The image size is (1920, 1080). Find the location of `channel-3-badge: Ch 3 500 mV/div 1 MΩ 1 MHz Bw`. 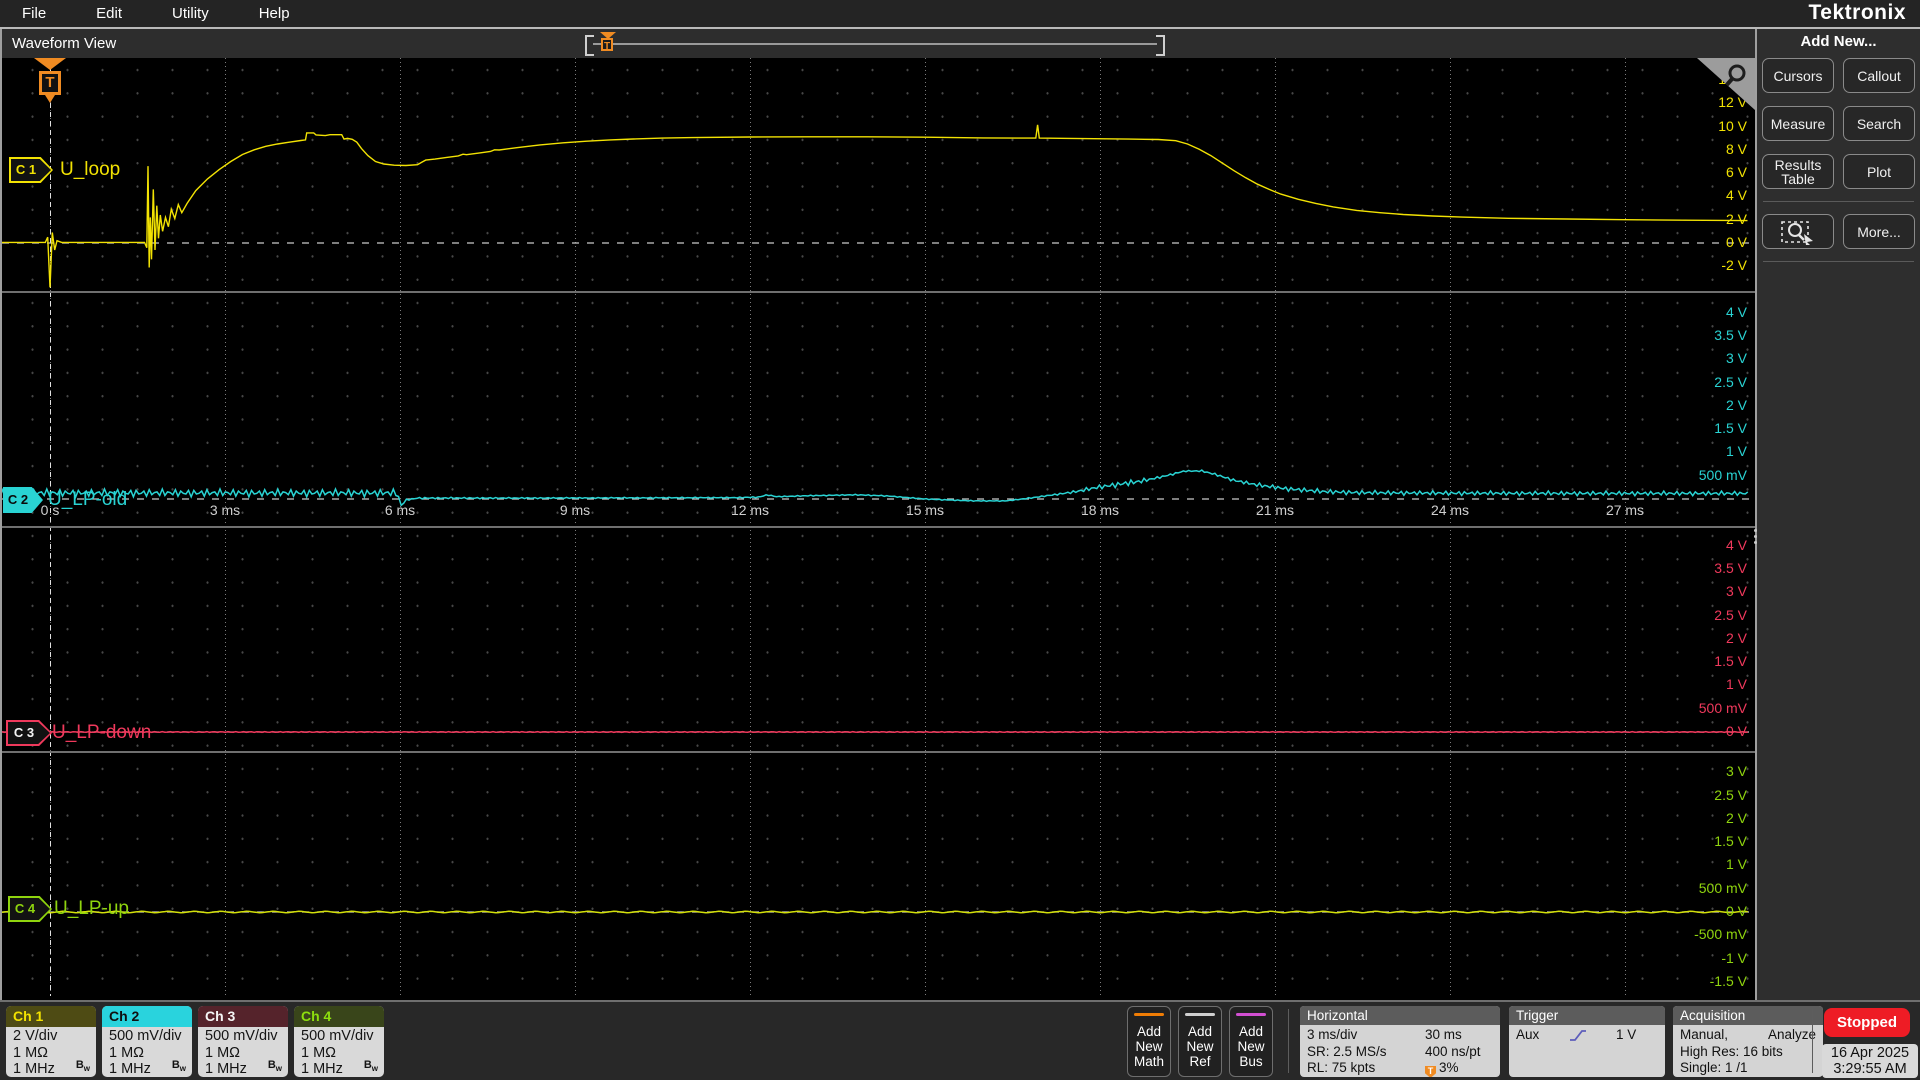

channel-3-badge: Ch 3 500 mV/div 1 MΩ 1 MHz Bw is located at coordinates (243, 1041).